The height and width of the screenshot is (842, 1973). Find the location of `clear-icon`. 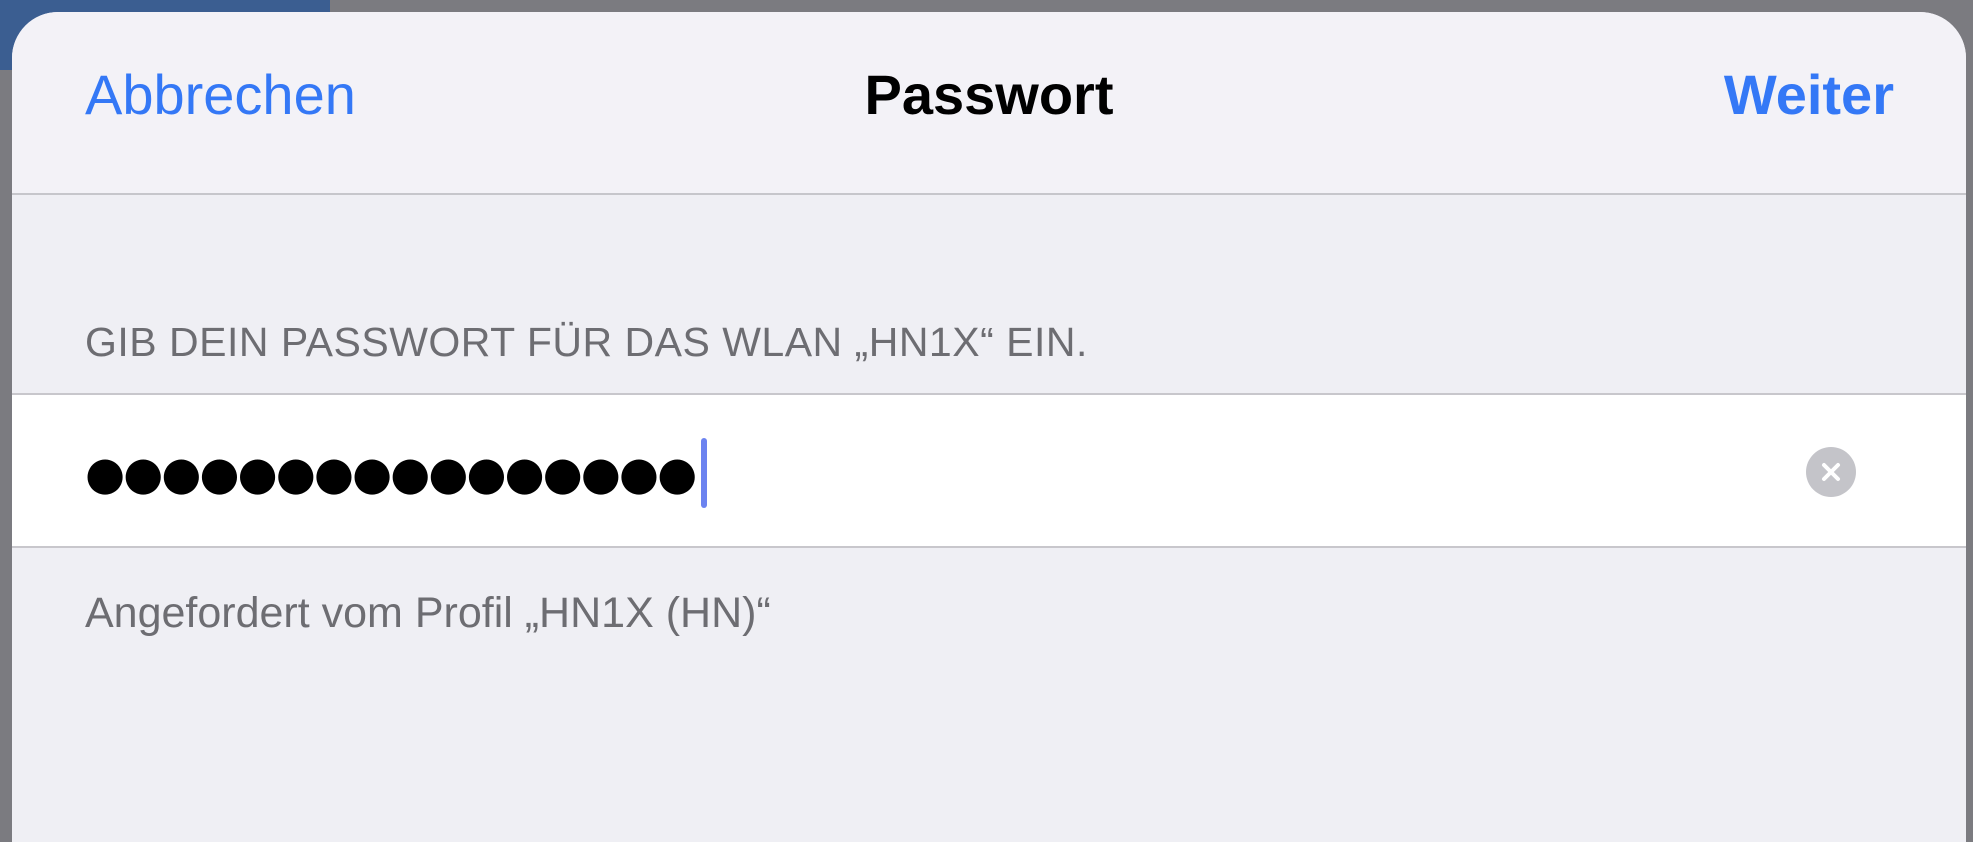

clear-icon is located at coordinates (1831, 472).